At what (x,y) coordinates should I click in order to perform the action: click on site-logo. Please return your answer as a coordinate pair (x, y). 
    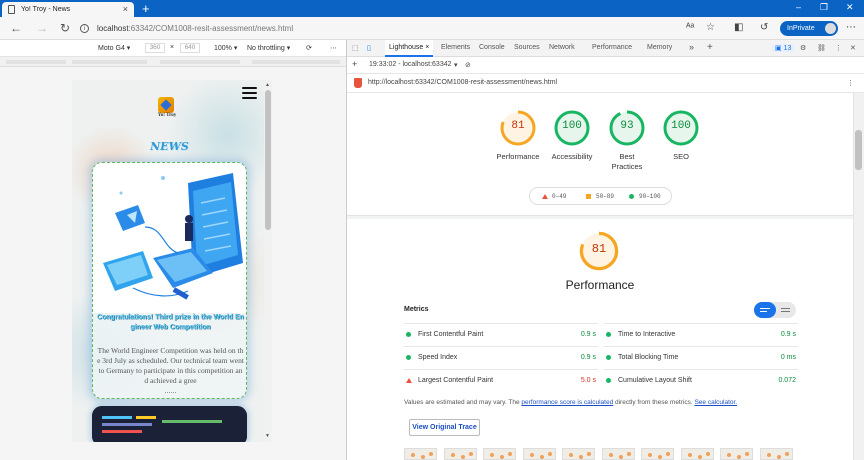
    Looking at the image, I should click on (166, 105).